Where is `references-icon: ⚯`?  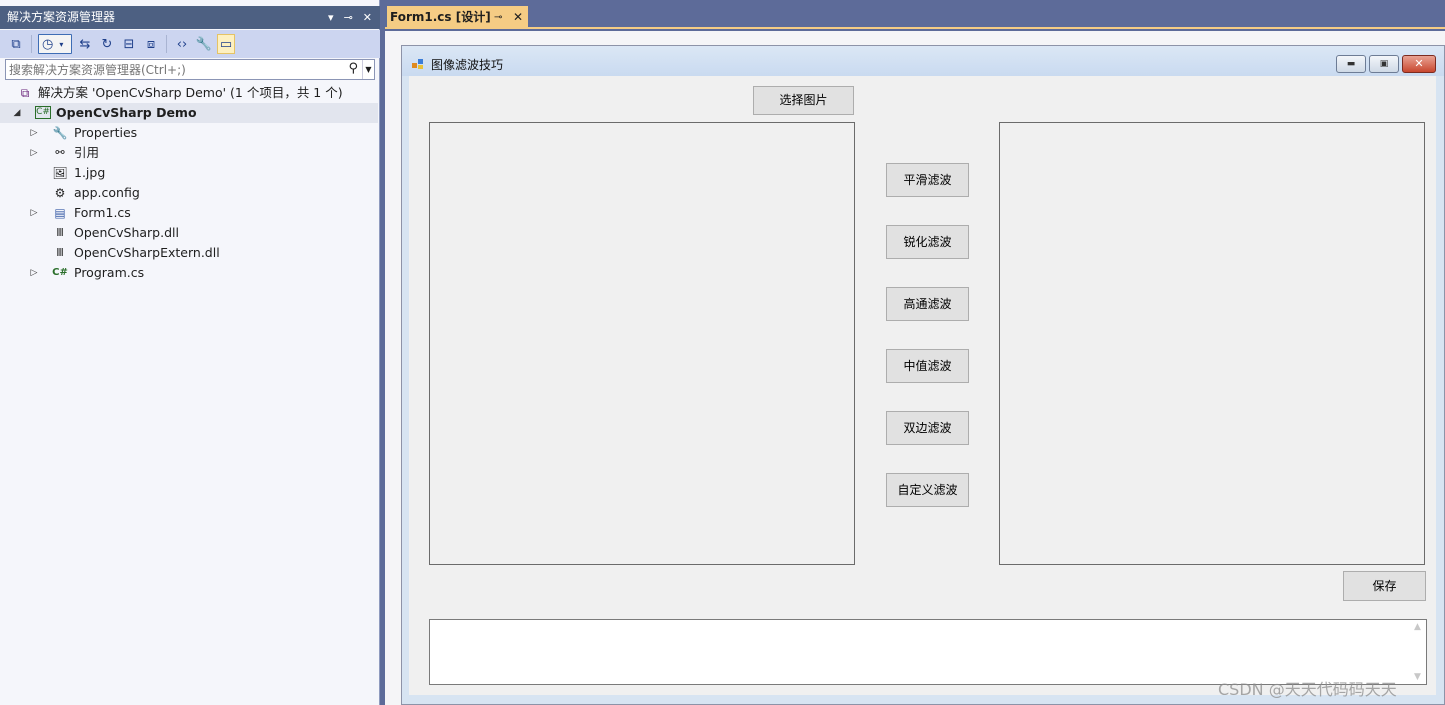 references-icon: ⚯ is located at coordinates (60, 152).